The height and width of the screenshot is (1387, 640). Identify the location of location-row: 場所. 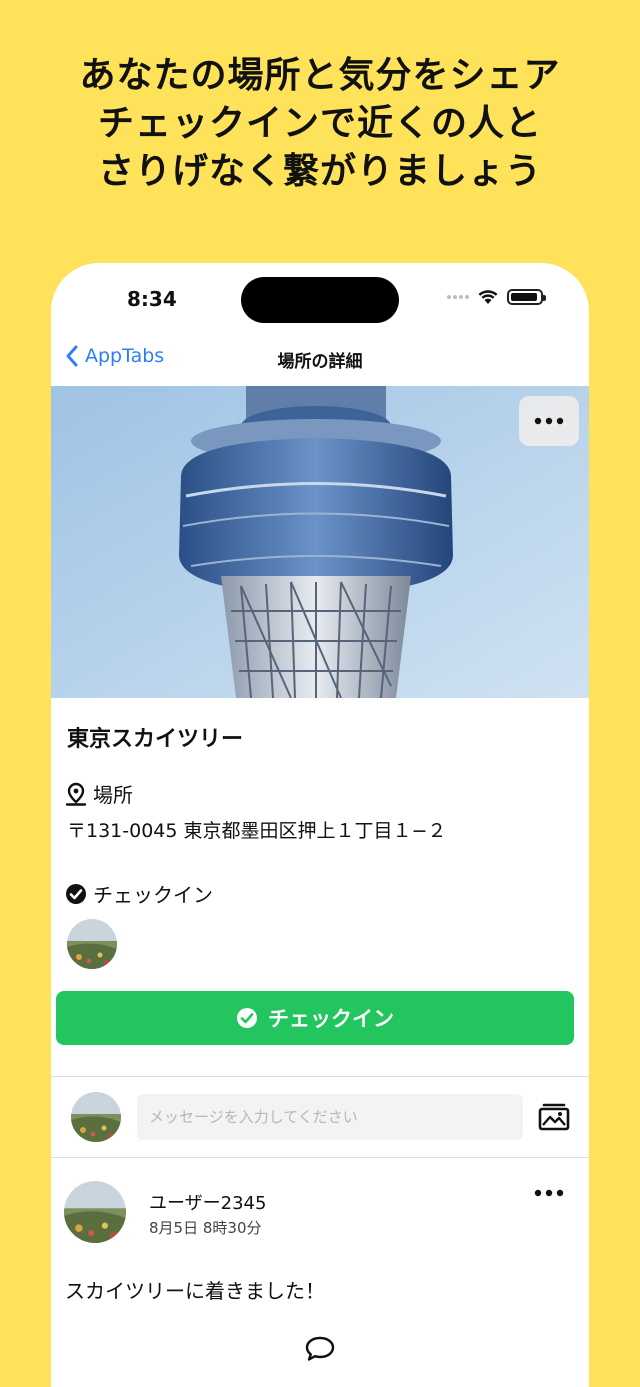
(99, 793).